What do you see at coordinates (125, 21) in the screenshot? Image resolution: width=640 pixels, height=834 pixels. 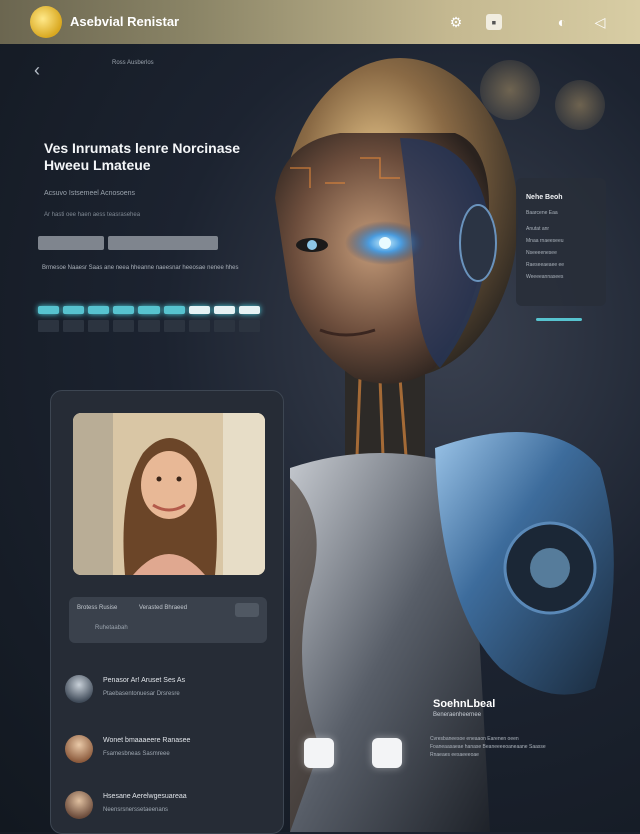 I see `app-title: Asebvial Renistar` at bounding box center [125, 21].